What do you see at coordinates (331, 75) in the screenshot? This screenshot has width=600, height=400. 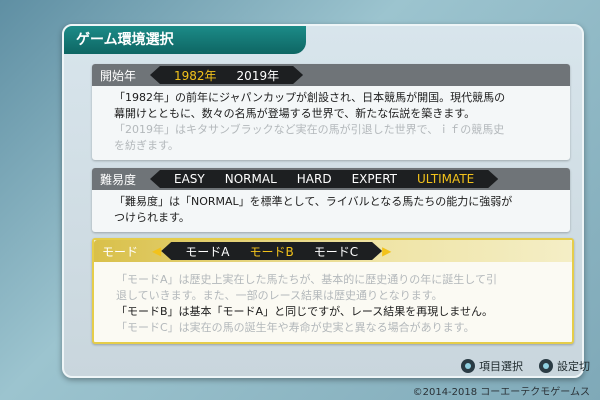 I see `start-year-header: 開始年 1982年 2019年` at bounding box center [331, 75].